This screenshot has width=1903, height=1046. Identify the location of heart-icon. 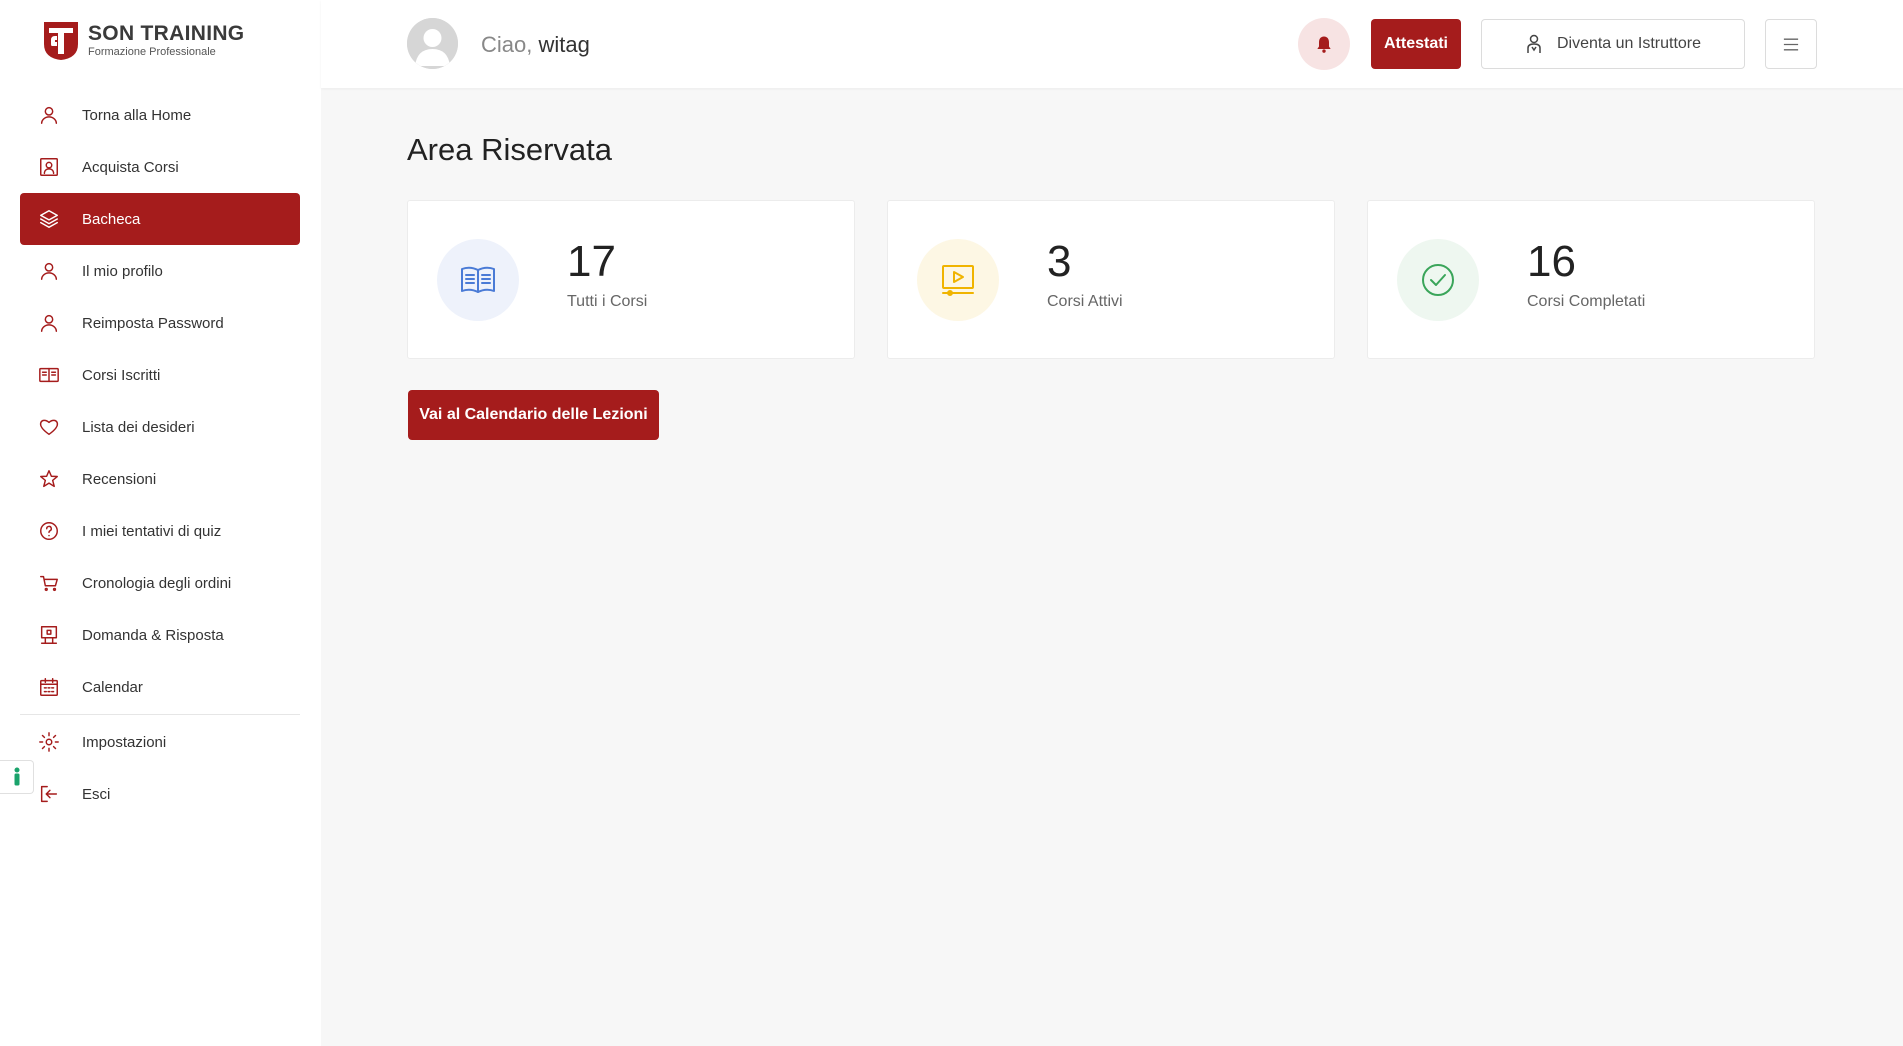
(49, 427).